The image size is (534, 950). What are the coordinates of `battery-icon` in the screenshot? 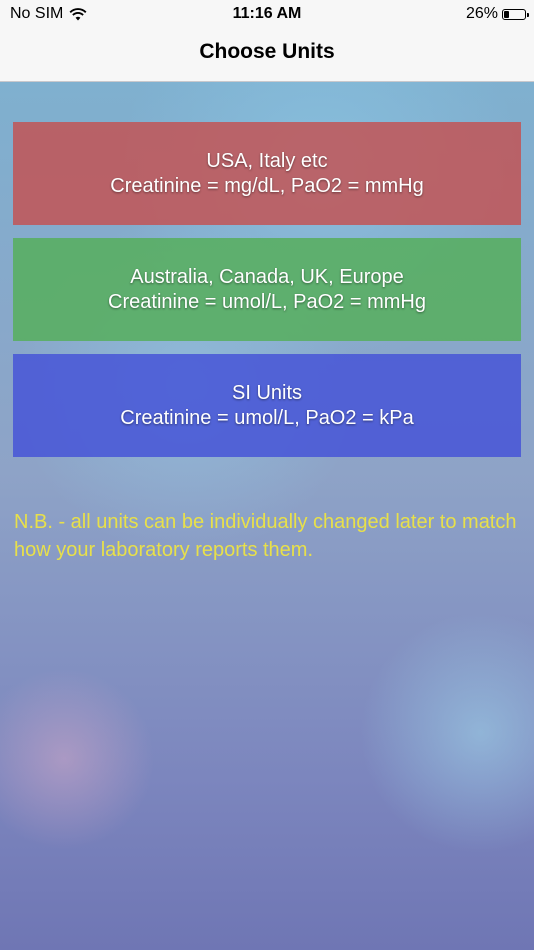 It's located at (515, 14).